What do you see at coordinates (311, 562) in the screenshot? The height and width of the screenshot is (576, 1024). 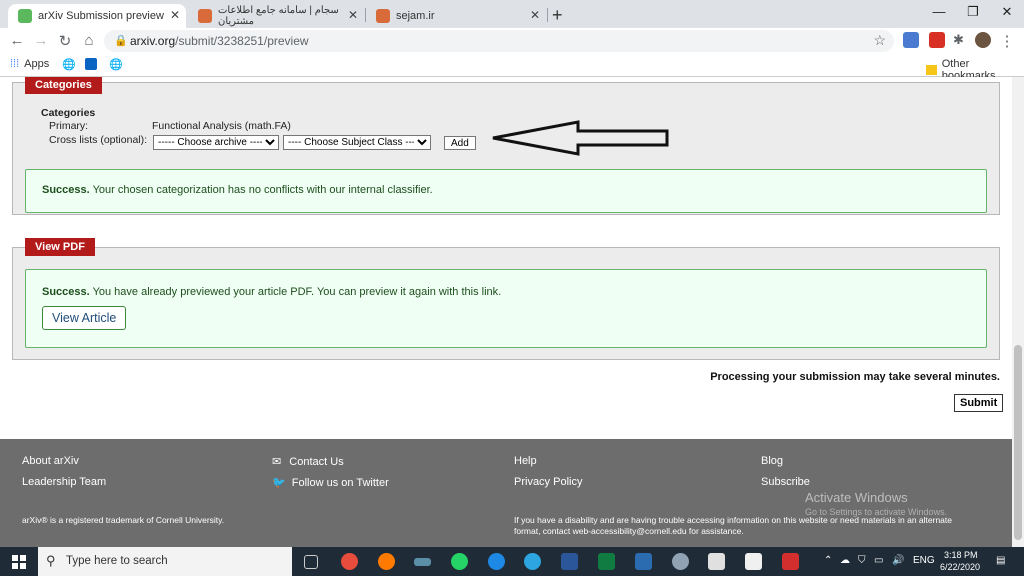 I see `task-view-icon` at bounding box center [311, 562].